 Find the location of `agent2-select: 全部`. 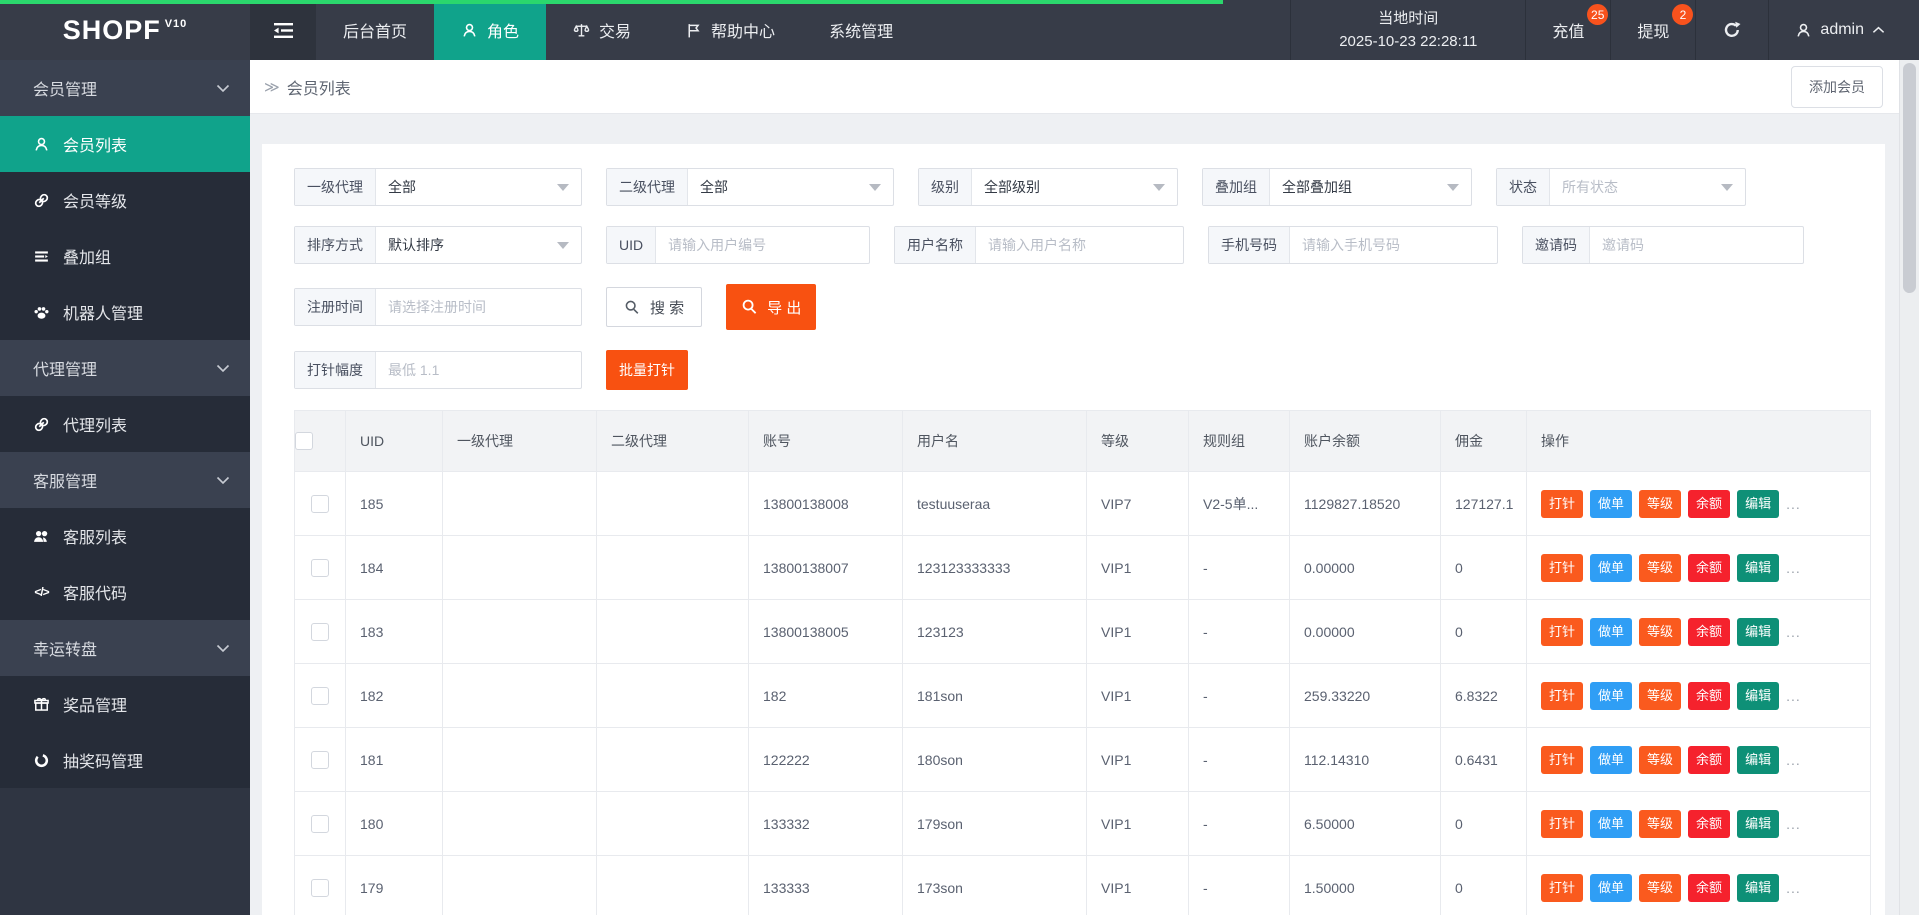

agent2-select: 全部 is located at coordinates (790, 187).